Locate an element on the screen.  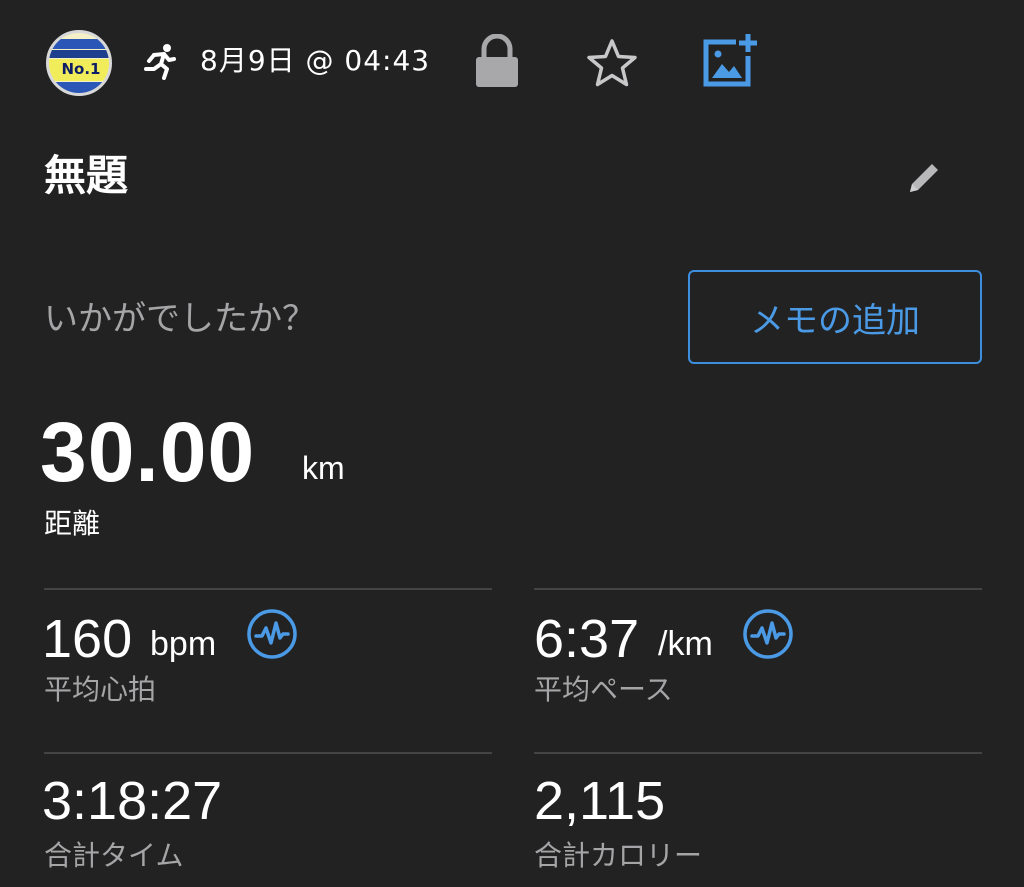
total-time-value: 3:18:27 is located at coordinates (132, 801).